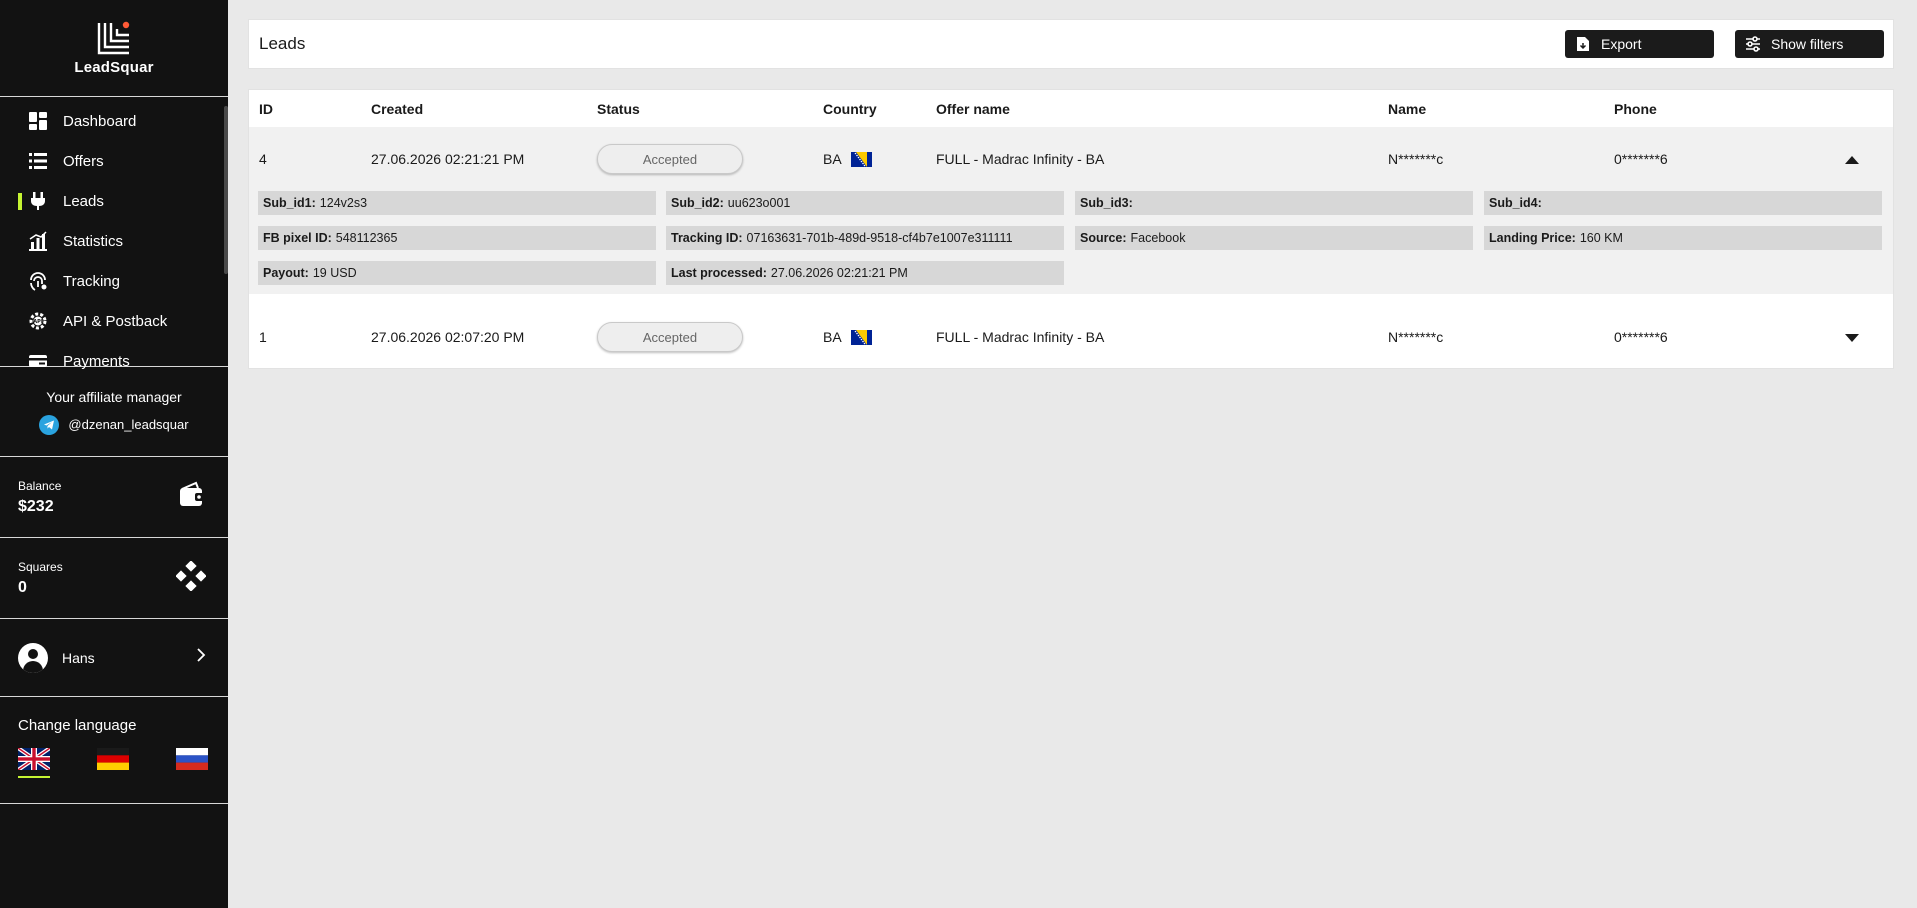 The image size is (1917, 908). What do you see at coordinates (1020, 159) in the screenshot?
I see `lead-offer-name: FULL - Madrac Infinity - BA` at bounding box center [1020, 159].